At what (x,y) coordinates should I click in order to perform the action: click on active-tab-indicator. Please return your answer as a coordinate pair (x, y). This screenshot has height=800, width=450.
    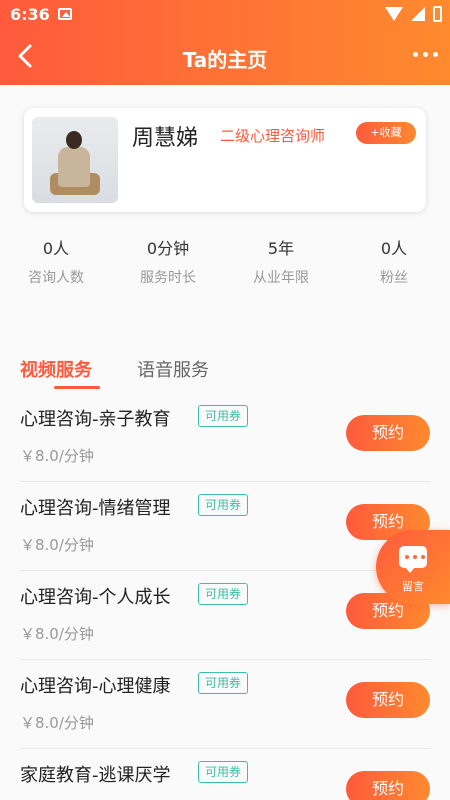
    Looking at the image, I should click on (77, 387).